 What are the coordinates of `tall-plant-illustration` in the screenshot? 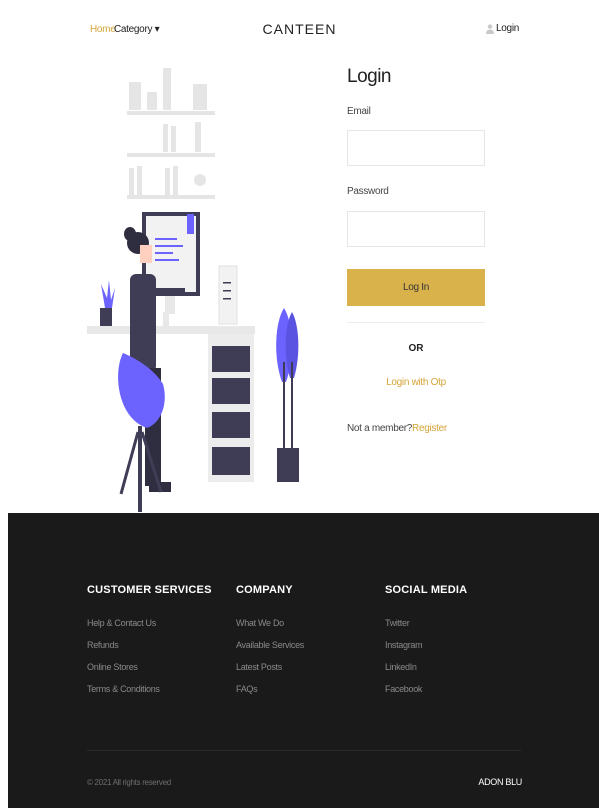 It's located at (287, 395).